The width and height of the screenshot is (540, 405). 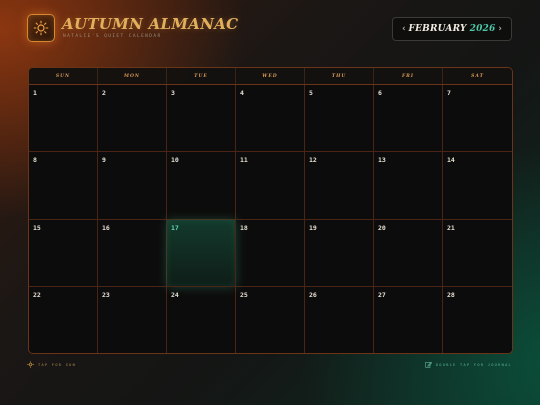 I want to click on day-number: 24, so click(x=175, y=294).